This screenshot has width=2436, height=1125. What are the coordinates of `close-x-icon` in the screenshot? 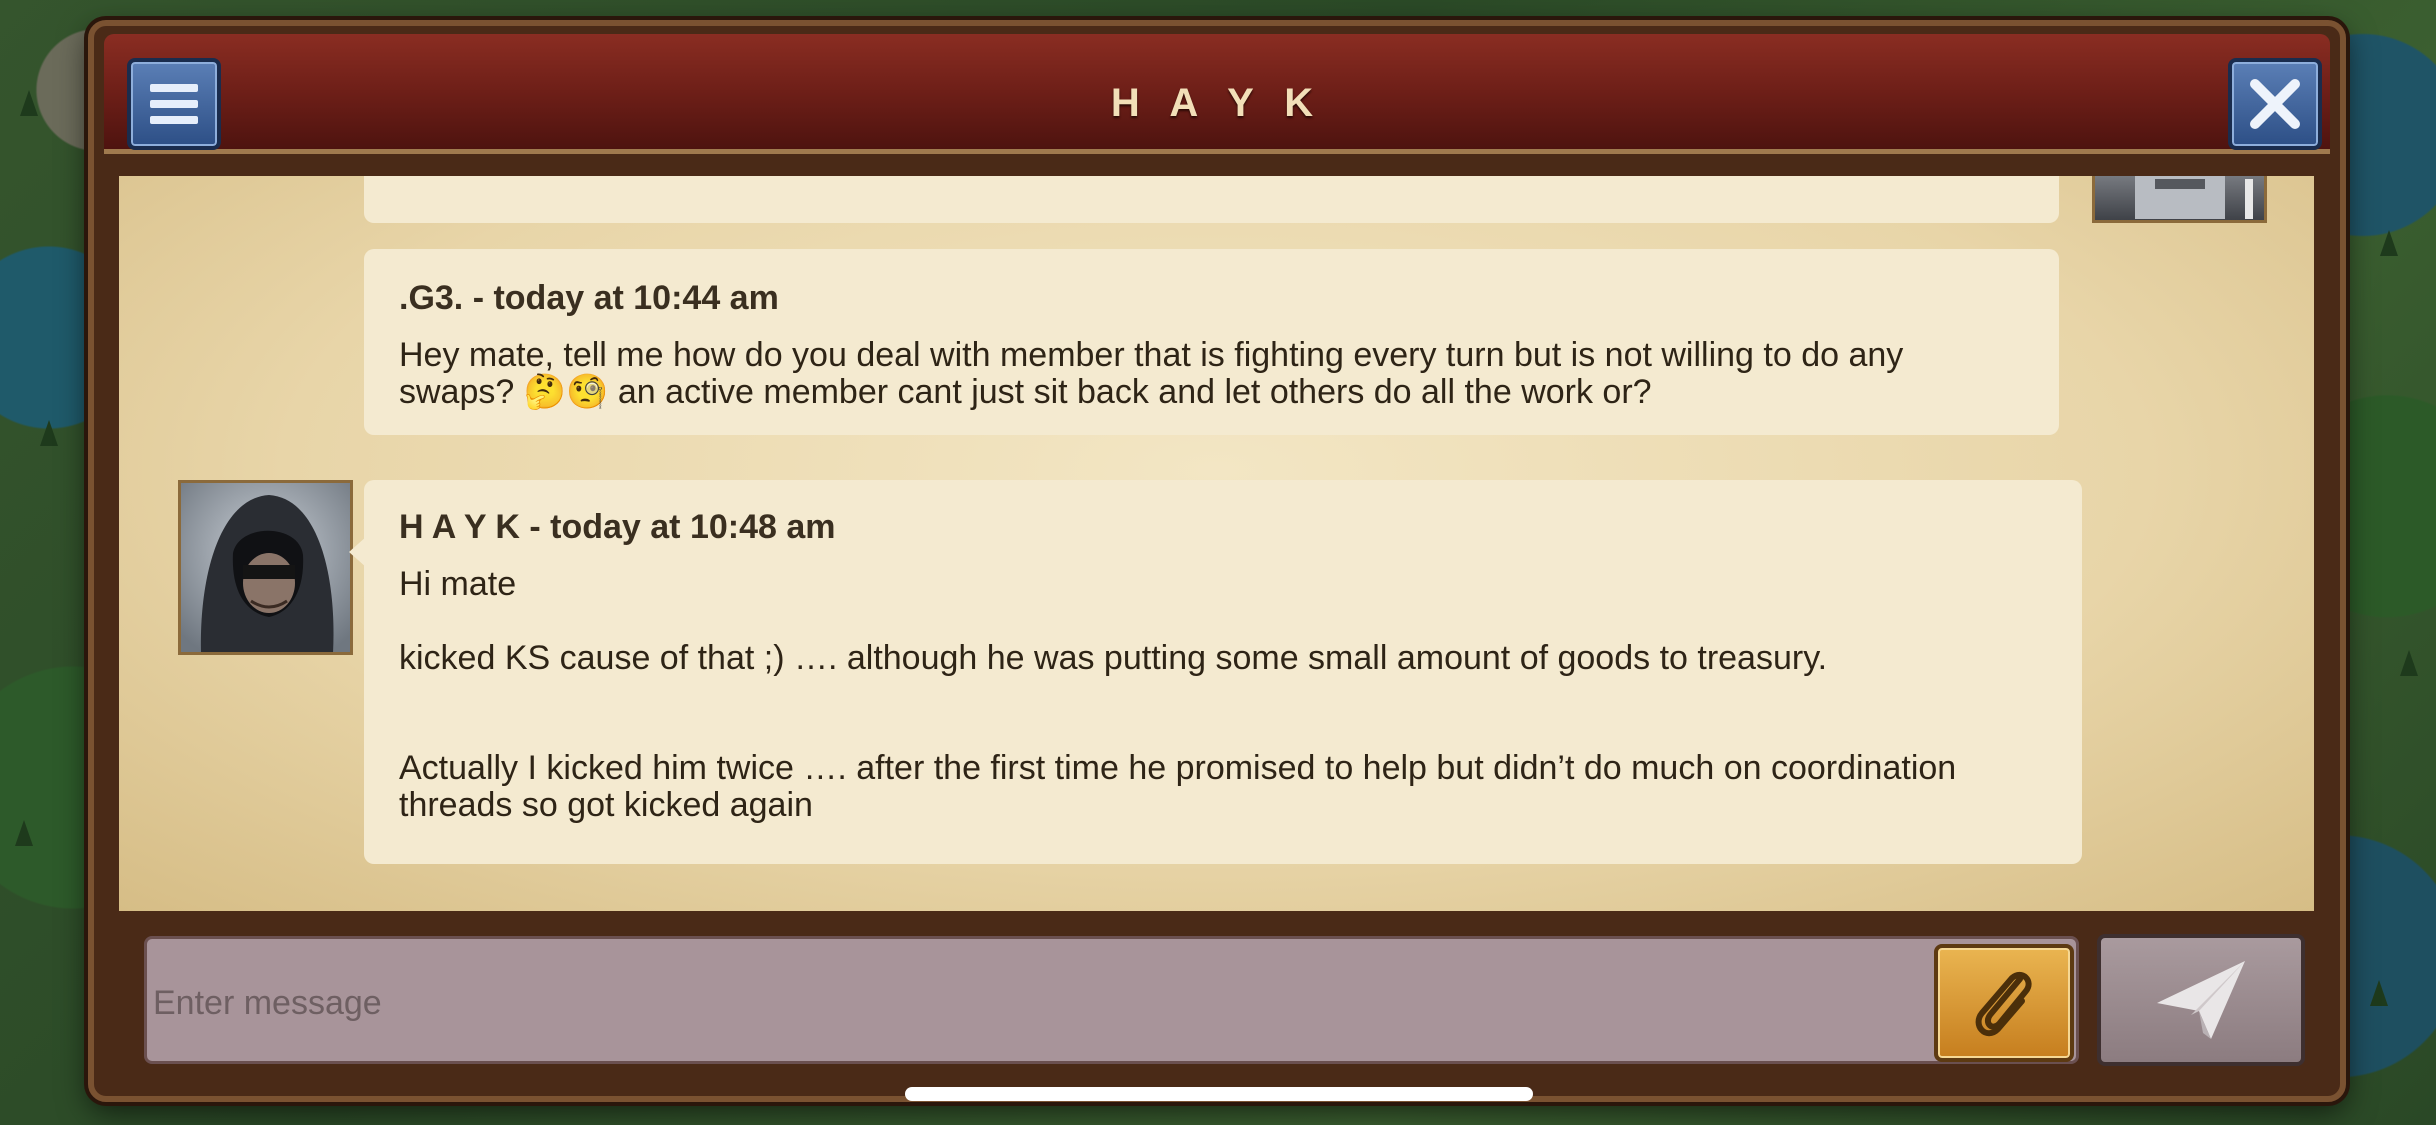 It's located at (2275, 104).